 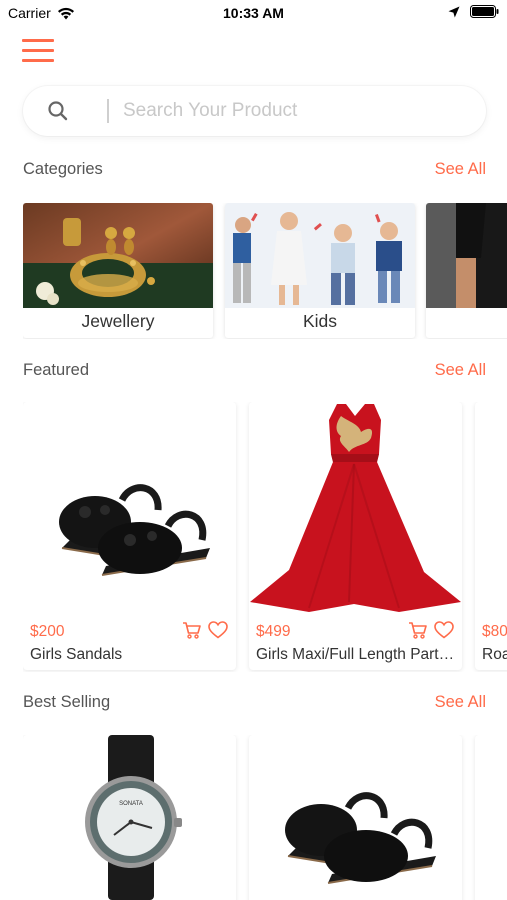 What do you see at coordinates (118, 321) in the screenshot?
I see `category-label: Jewellery` at bounding box center [118, 321].